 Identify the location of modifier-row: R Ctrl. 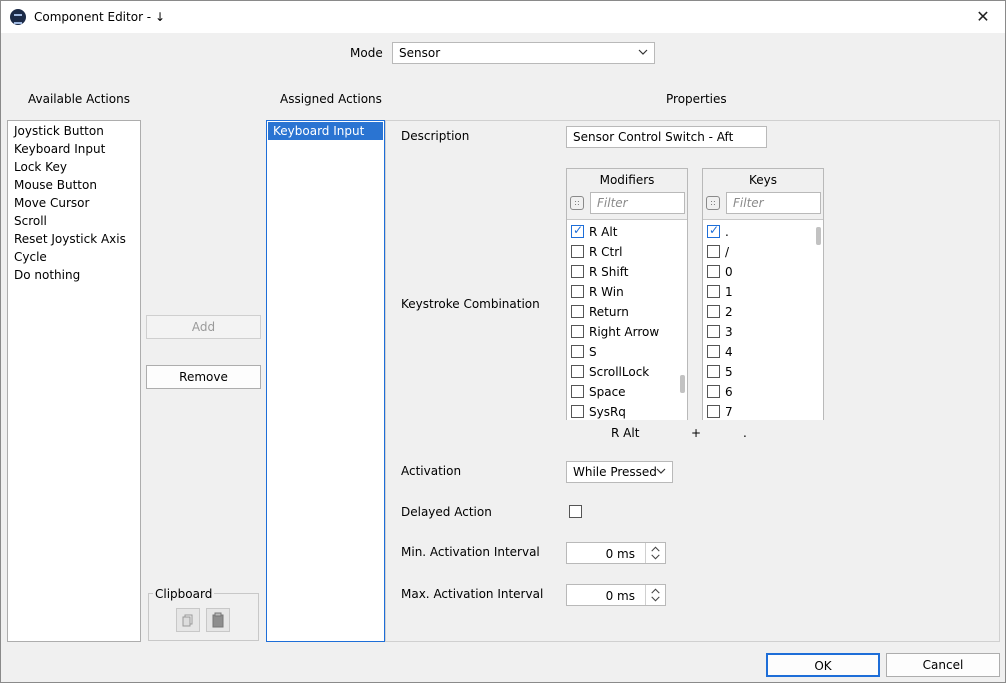
(623, 252).